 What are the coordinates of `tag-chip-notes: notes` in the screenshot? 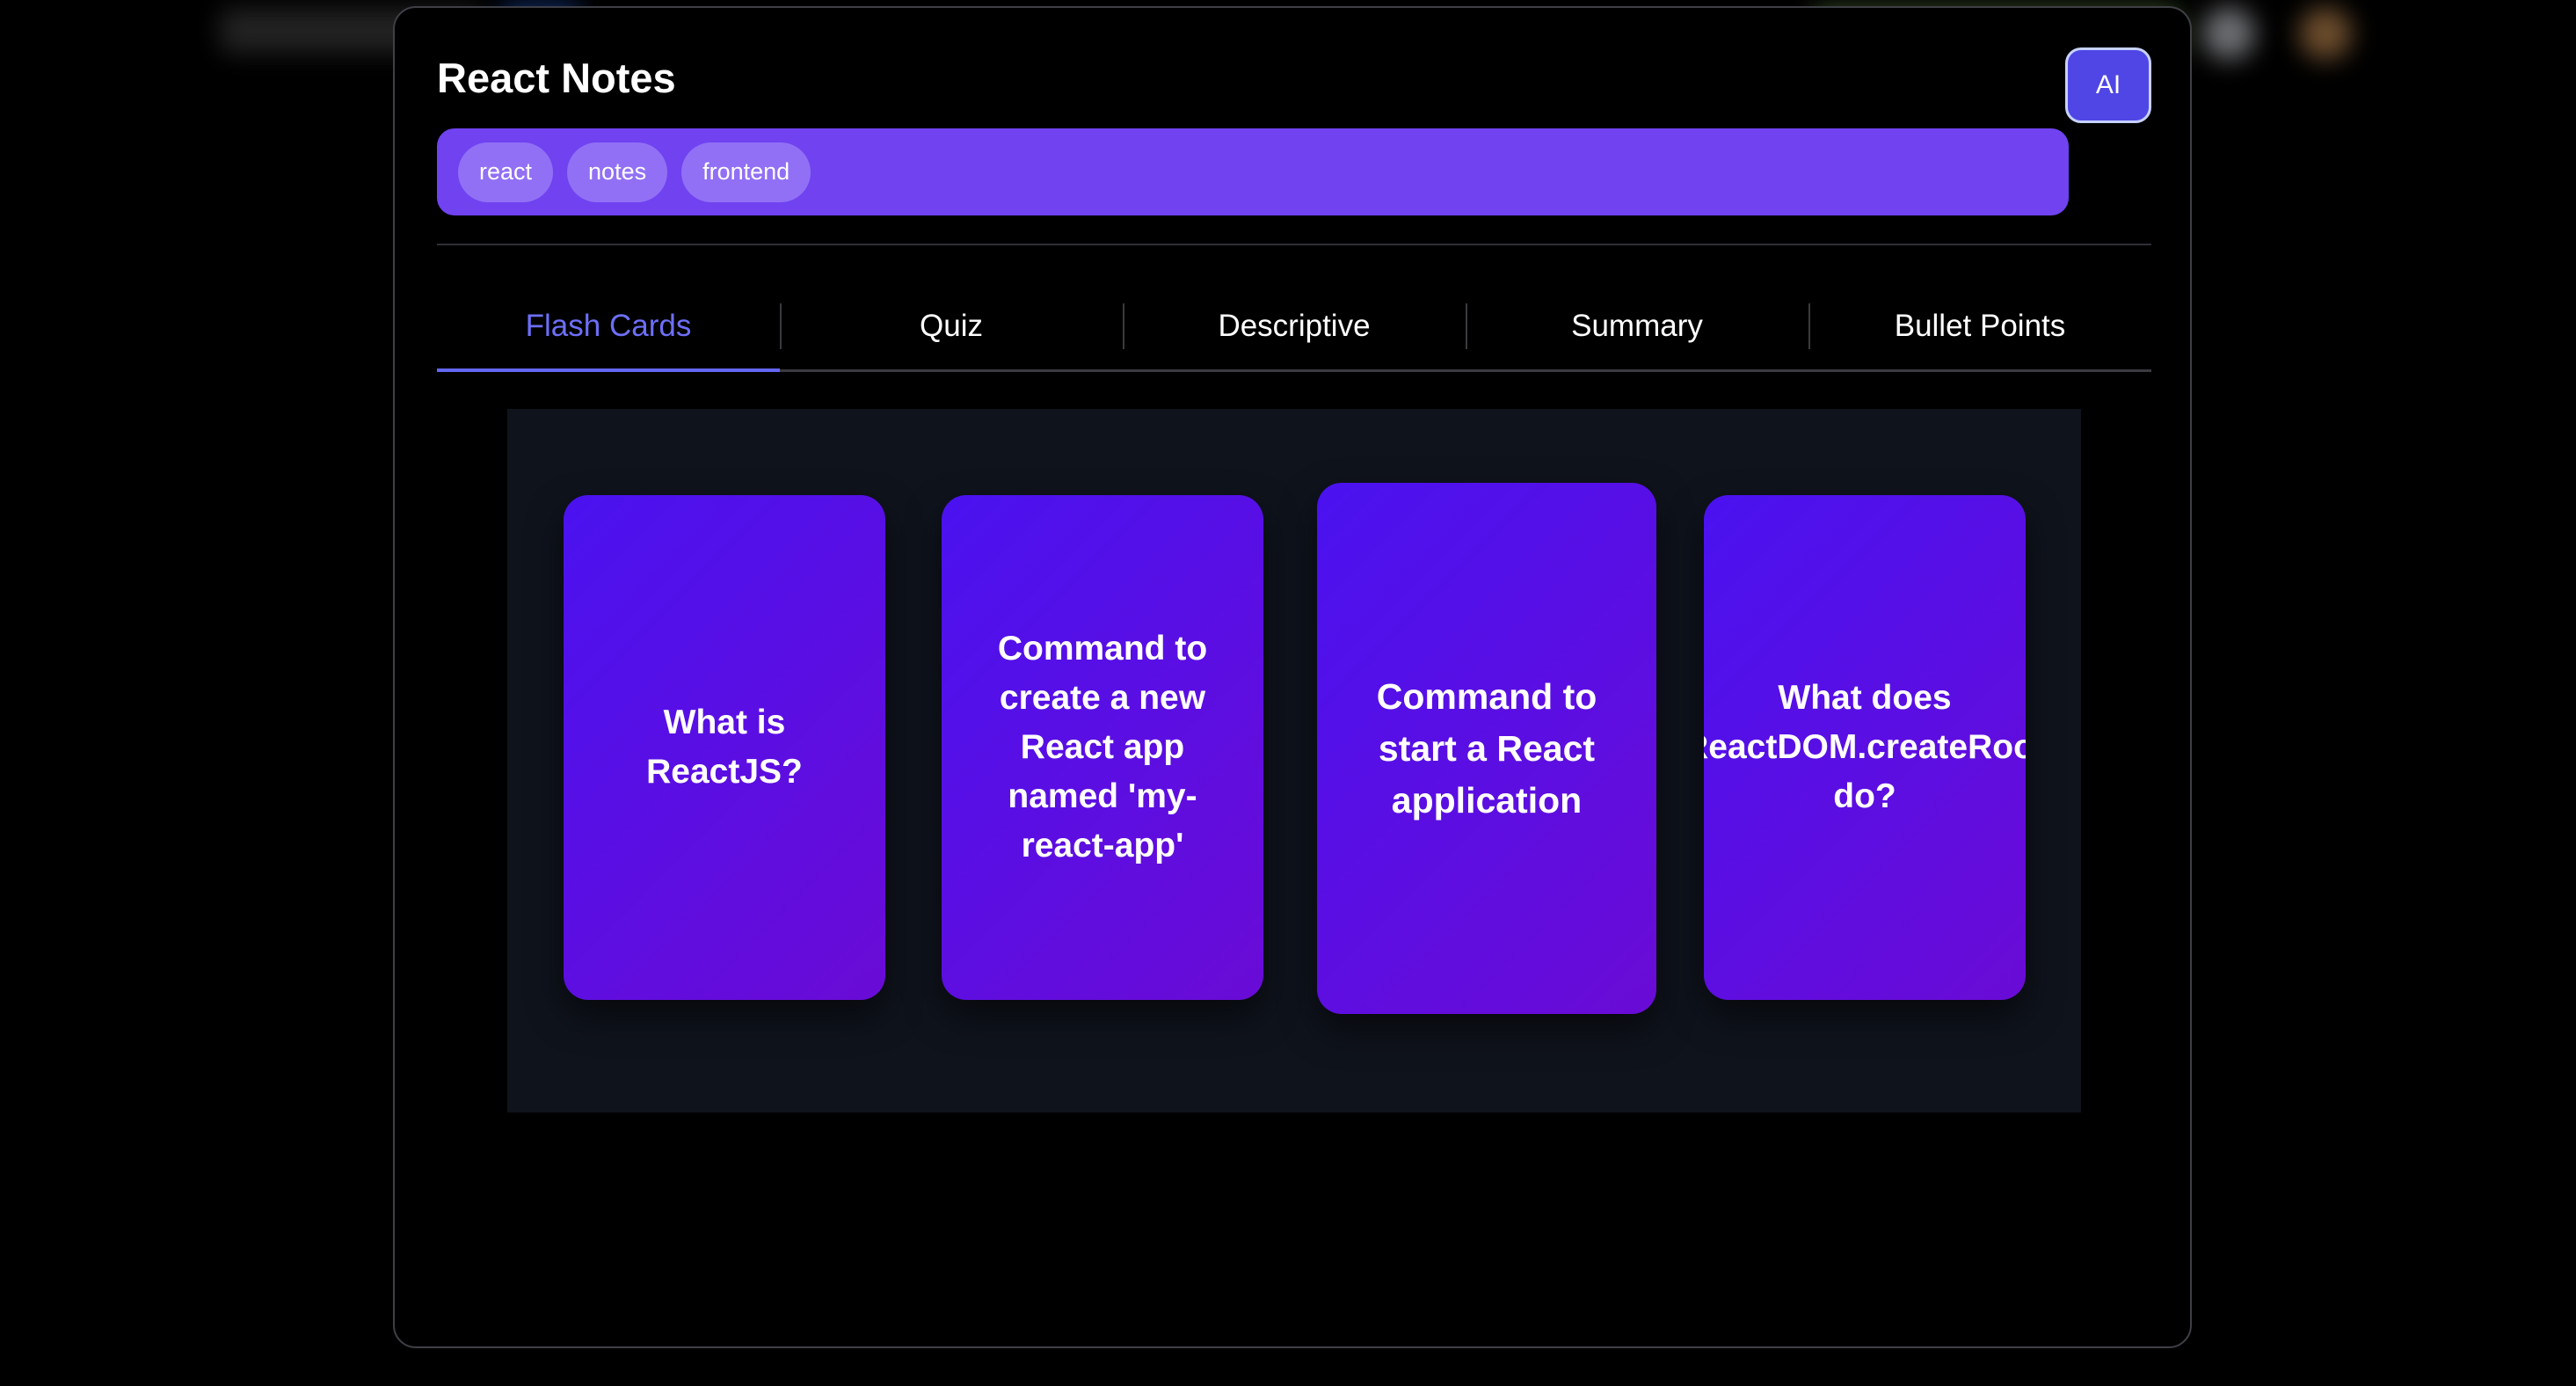 It's located at (617, 172).